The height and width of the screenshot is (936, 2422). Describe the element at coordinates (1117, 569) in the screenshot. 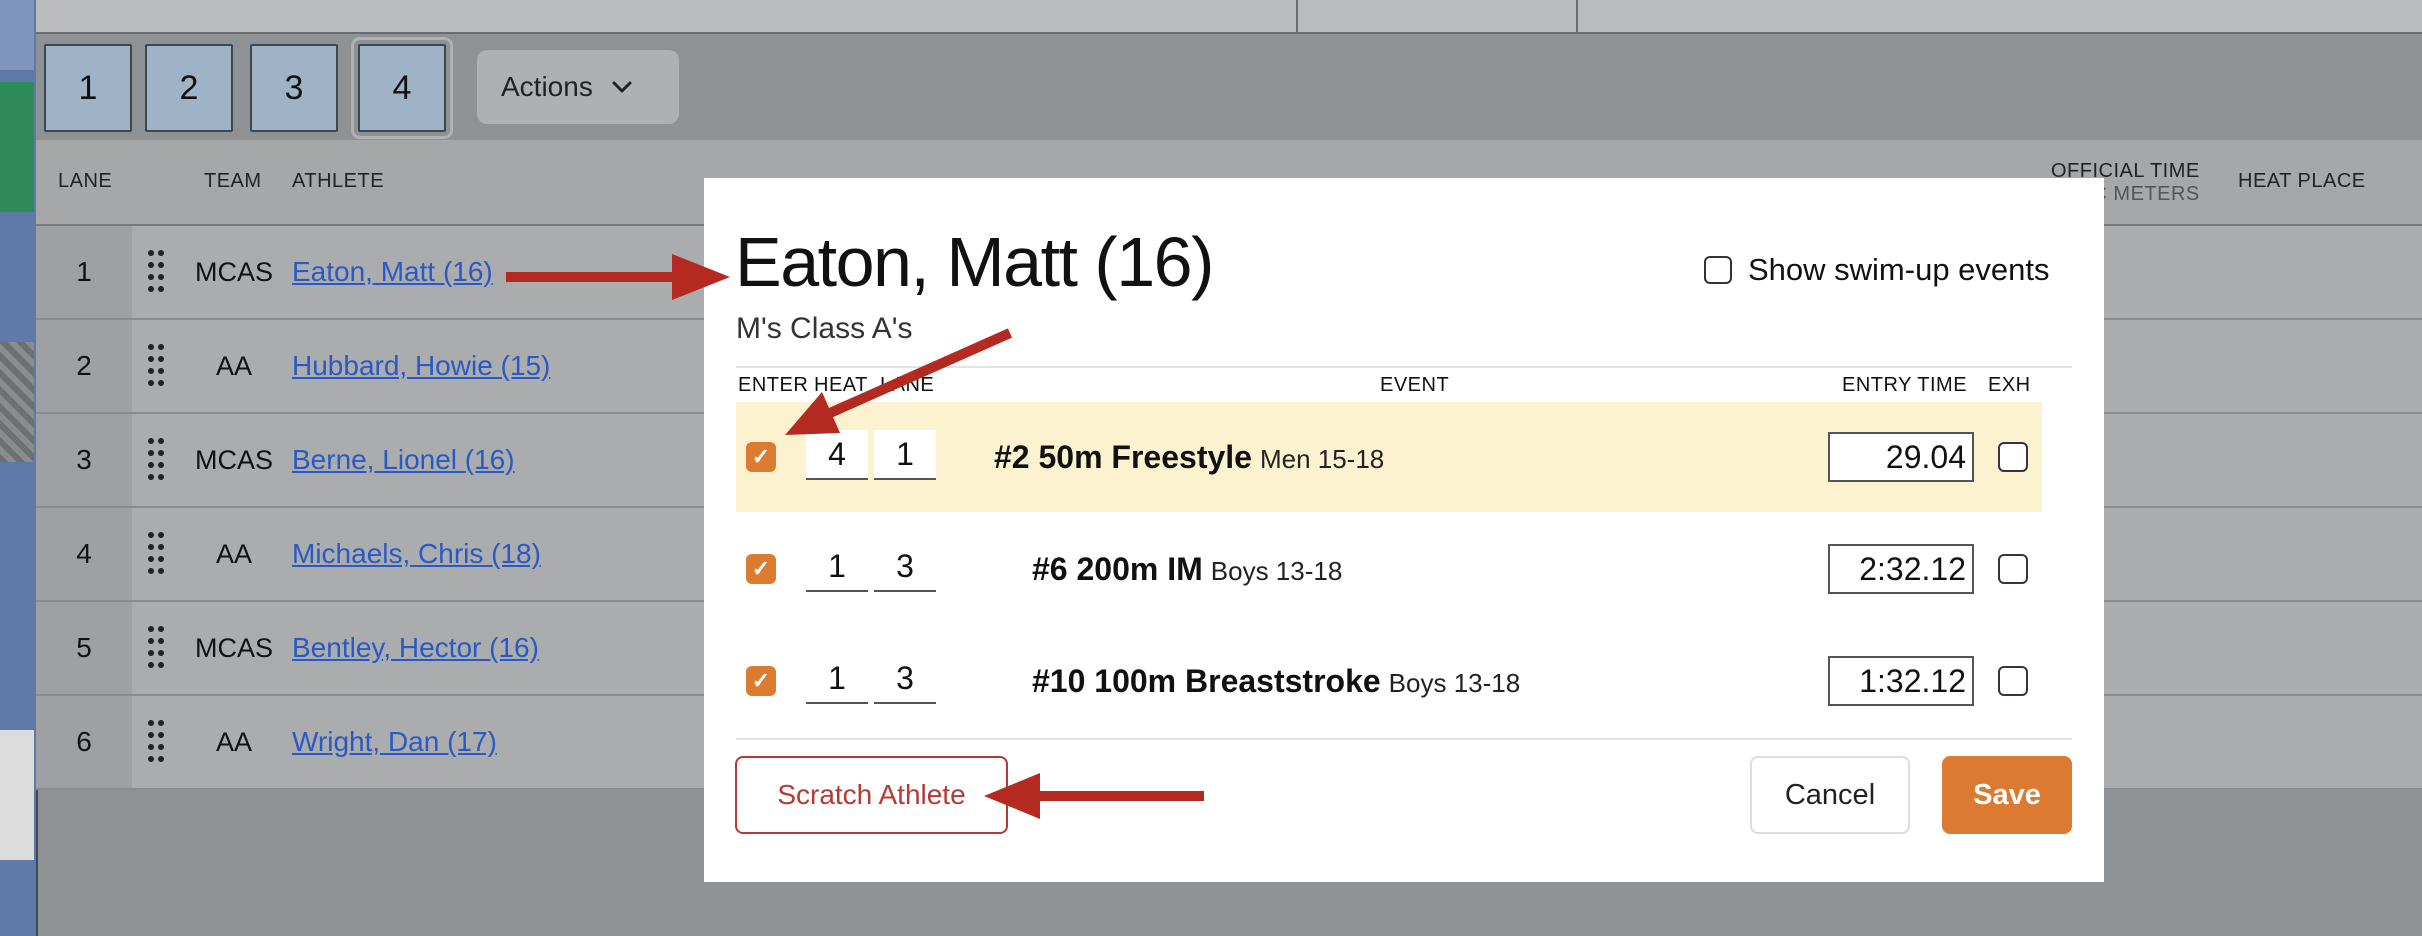

I see `event-title: #6 200m IM` at that location.